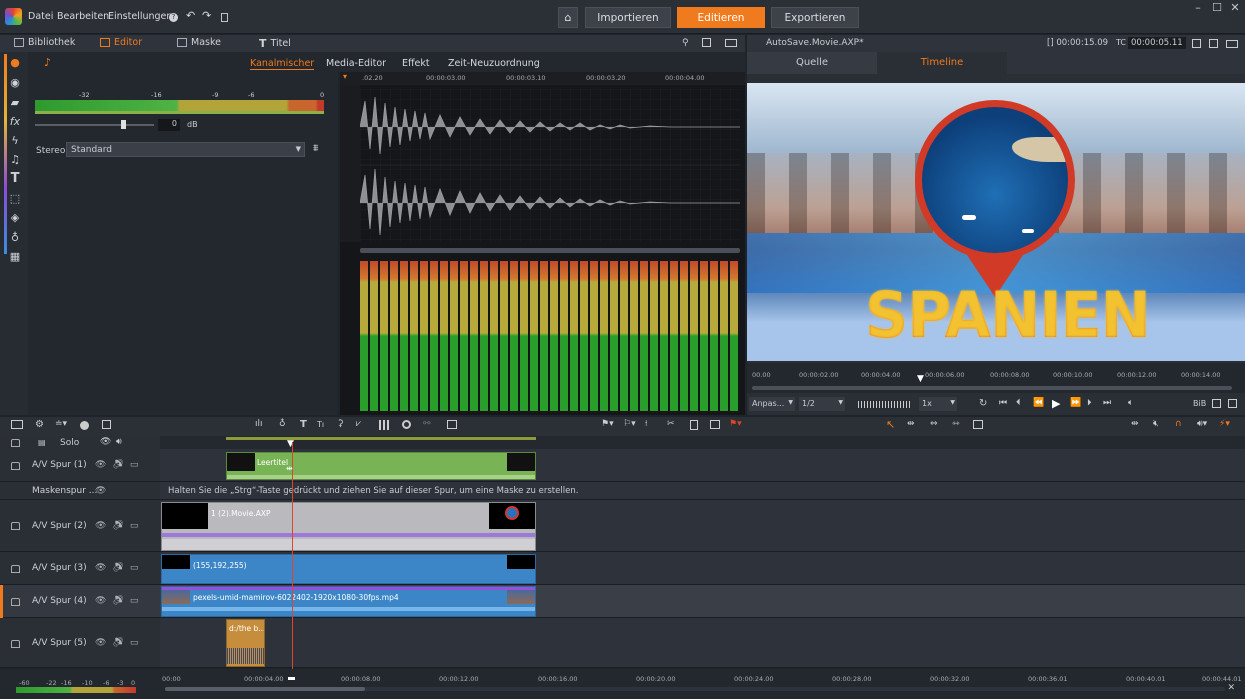 The width and height of the screenshot is (1245, 699). Describe the element at coordinates (702, 465) in the screenshot. I see `track-lane-1: Leertitel` at that location.